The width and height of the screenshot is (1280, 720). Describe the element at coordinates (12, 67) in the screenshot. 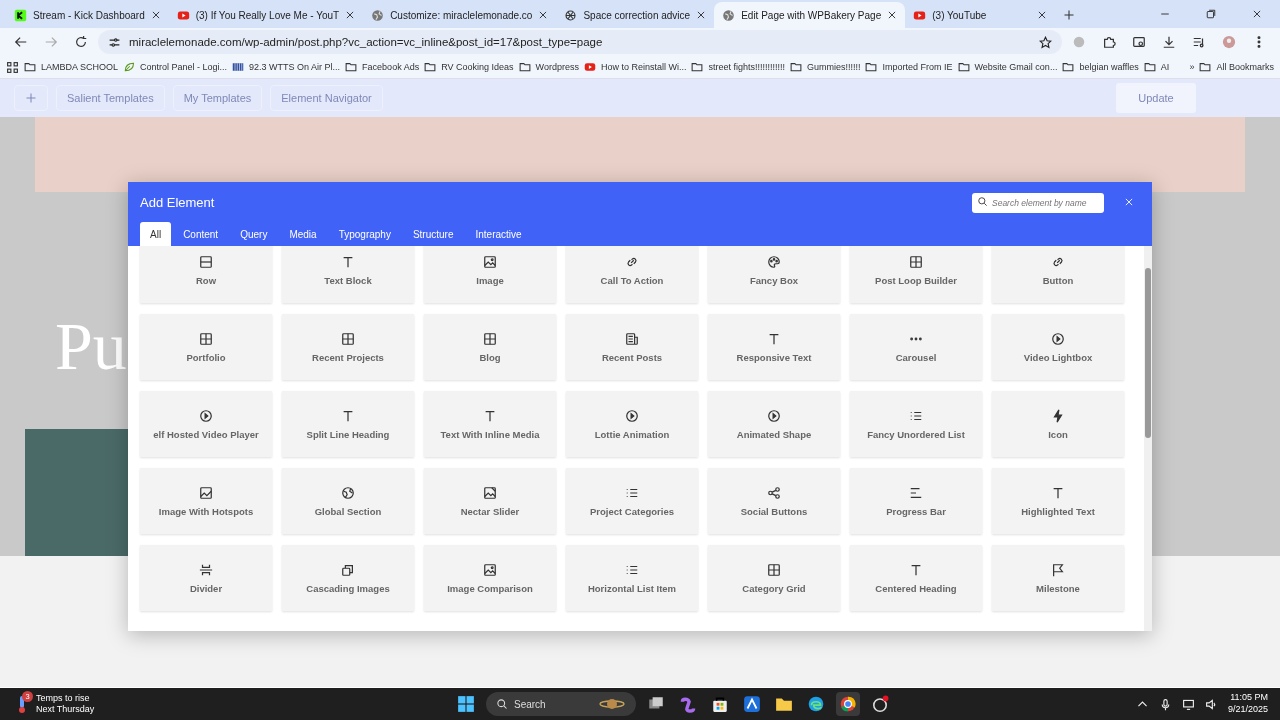

I see `apps-grid-icon` at that location.